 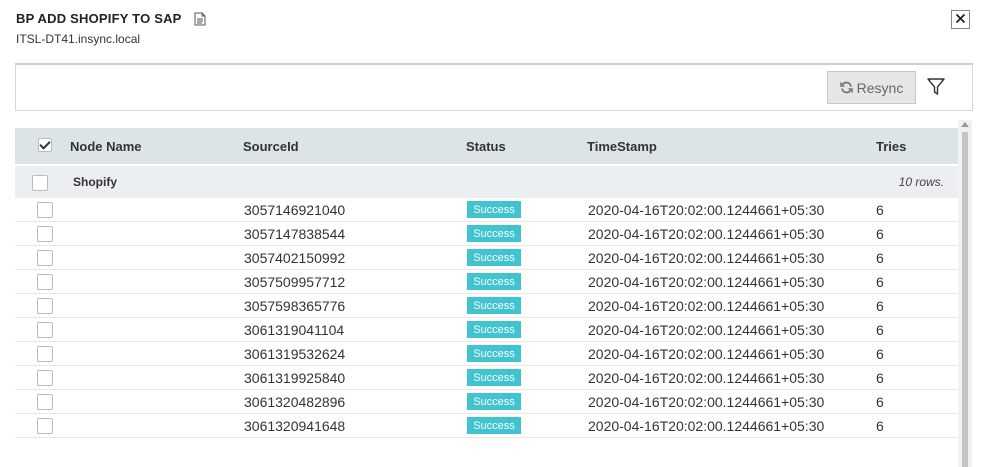 What do you see at coordinates (78, 39) in the screenshot?
I see `host-name: ITSL-DT41.insync.local` at bounding box center [78, 39].